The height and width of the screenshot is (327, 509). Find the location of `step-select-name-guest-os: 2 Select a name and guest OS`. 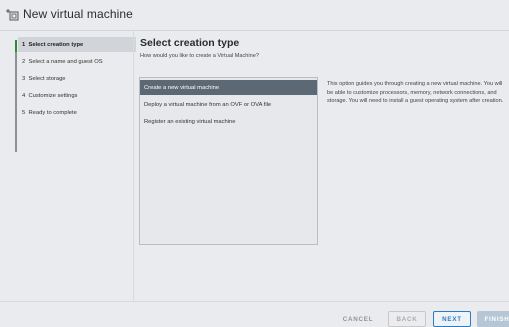

step-select-name-guest-os: 2 Select a name and guest OS is located at coordinates (77, 61).